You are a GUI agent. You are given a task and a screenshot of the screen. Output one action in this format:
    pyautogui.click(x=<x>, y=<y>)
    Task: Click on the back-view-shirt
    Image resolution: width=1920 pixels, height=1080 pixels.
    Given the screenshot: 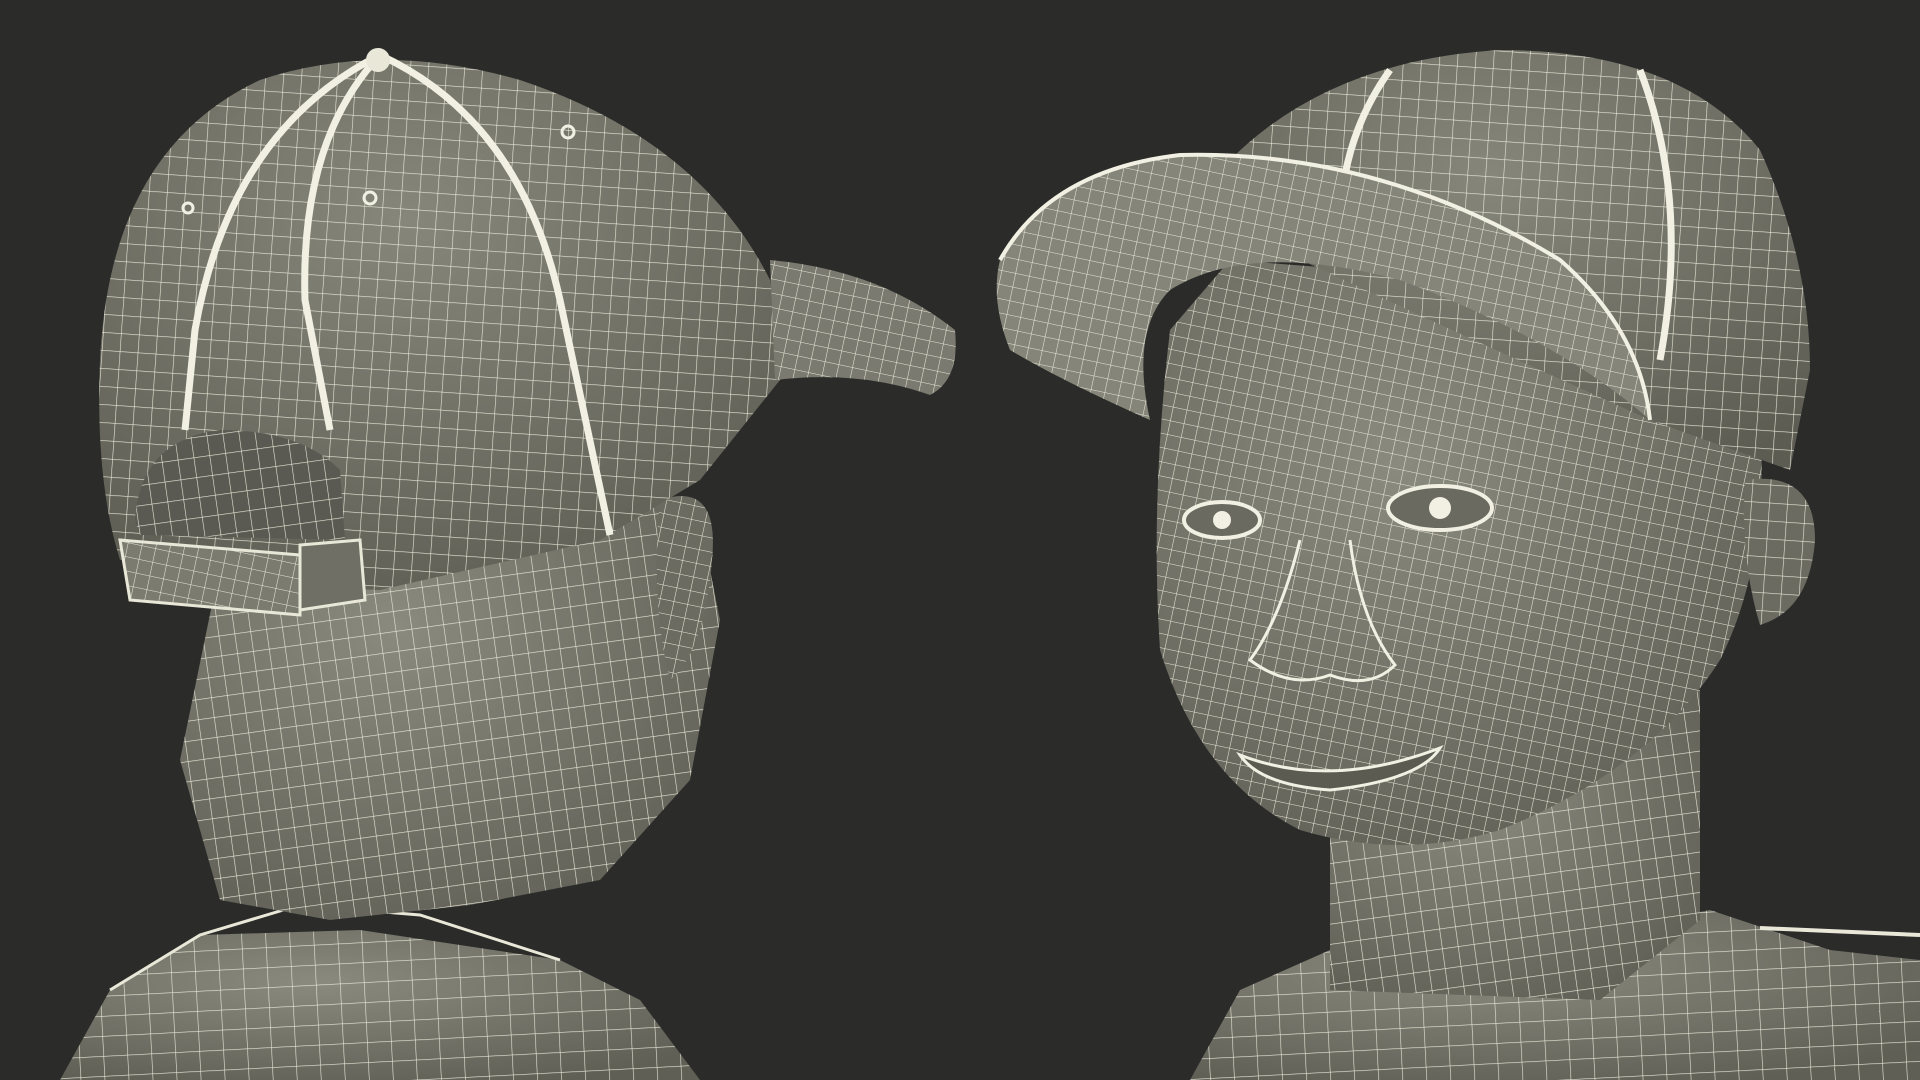 What is the action you would take?
    pyautogui.click(x=380, y=991)
    